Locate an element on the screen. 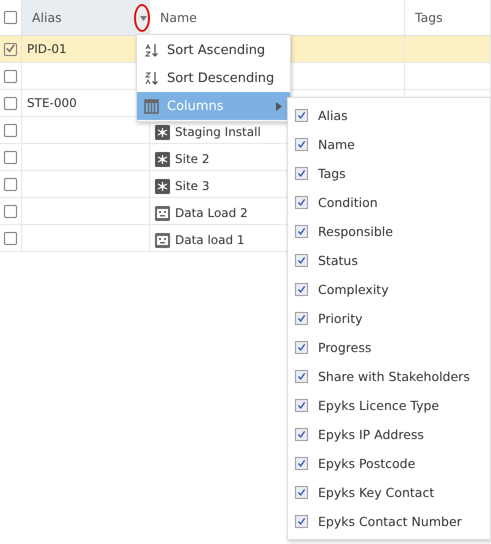  name-text: Data Load 2 is located at coordinates (211, 213).